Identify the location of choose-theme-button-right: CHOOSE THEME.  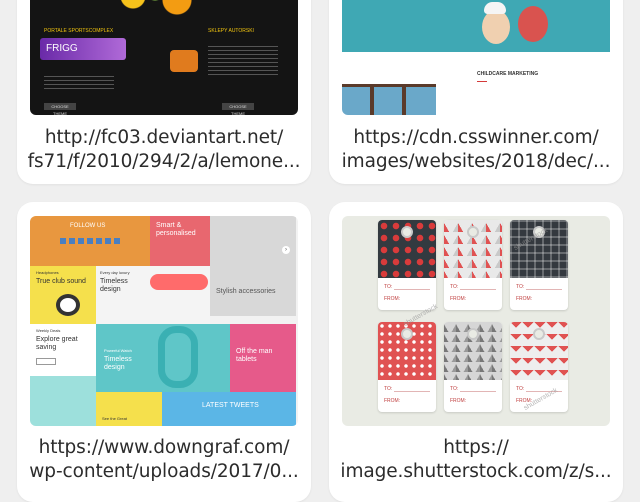
(238, 109).